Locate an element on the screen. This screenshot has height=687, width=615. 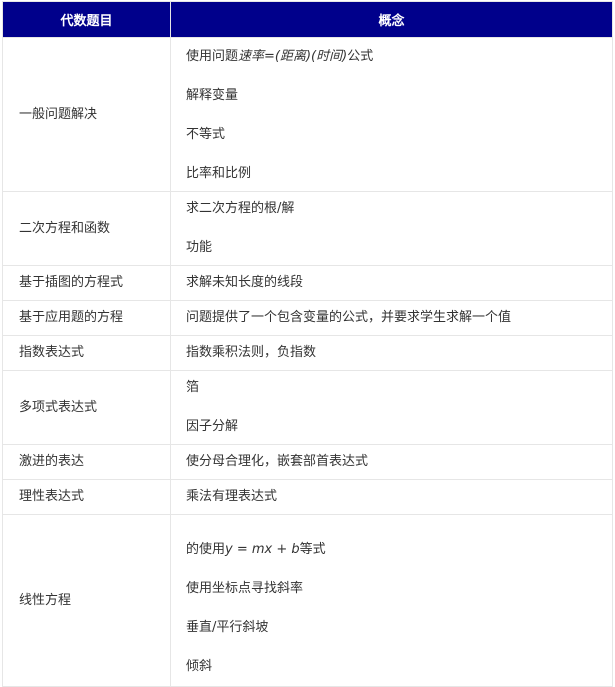
table-header-row: 代数题目 概念 is located at coordinates (307, 19).